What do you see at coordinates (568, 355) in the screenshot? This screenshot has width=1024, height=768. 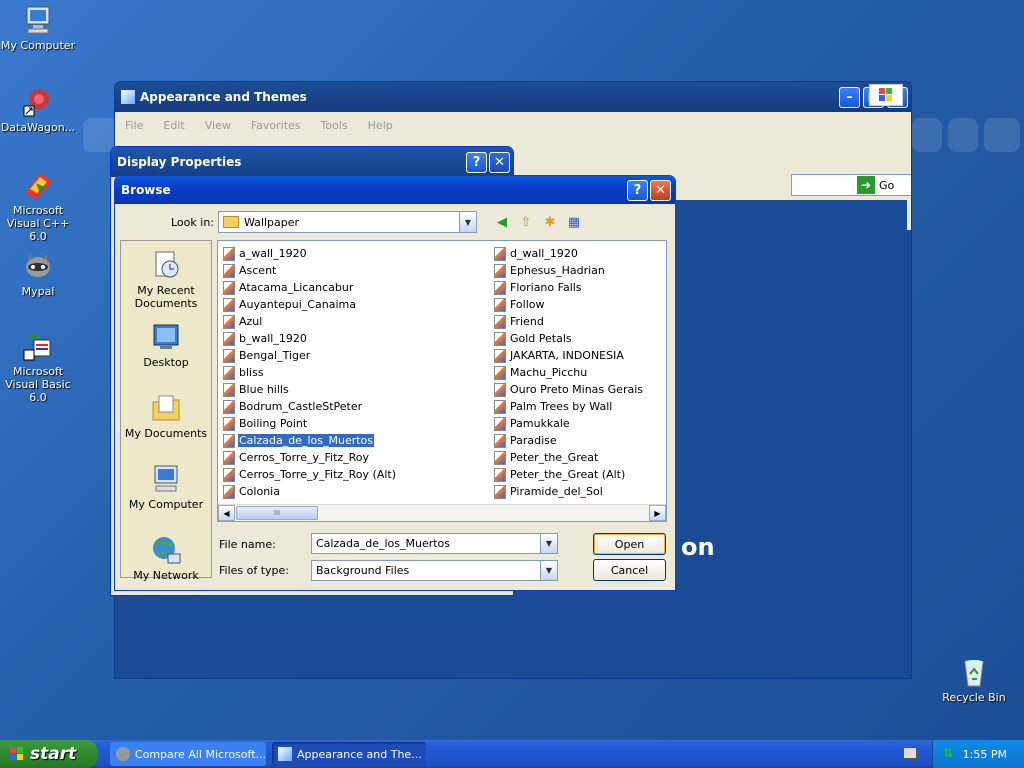 I see `file-item: JAKARTA, INDONESIA` at bounding box center [568, 355].